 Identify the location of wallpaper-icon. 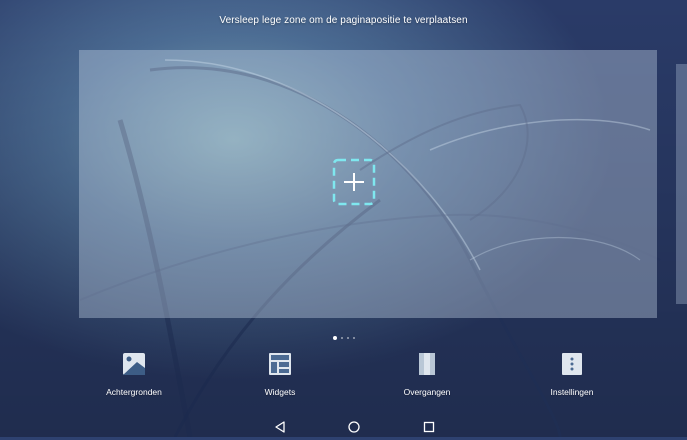
(134, 364).